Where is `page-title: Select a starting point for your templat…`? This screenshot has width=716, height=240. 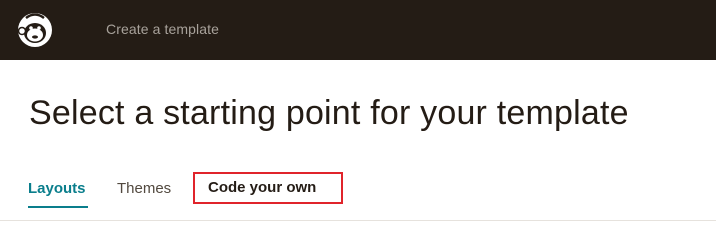
page-title: Select a starting point for your templat… is located at coordinates (329, 113).